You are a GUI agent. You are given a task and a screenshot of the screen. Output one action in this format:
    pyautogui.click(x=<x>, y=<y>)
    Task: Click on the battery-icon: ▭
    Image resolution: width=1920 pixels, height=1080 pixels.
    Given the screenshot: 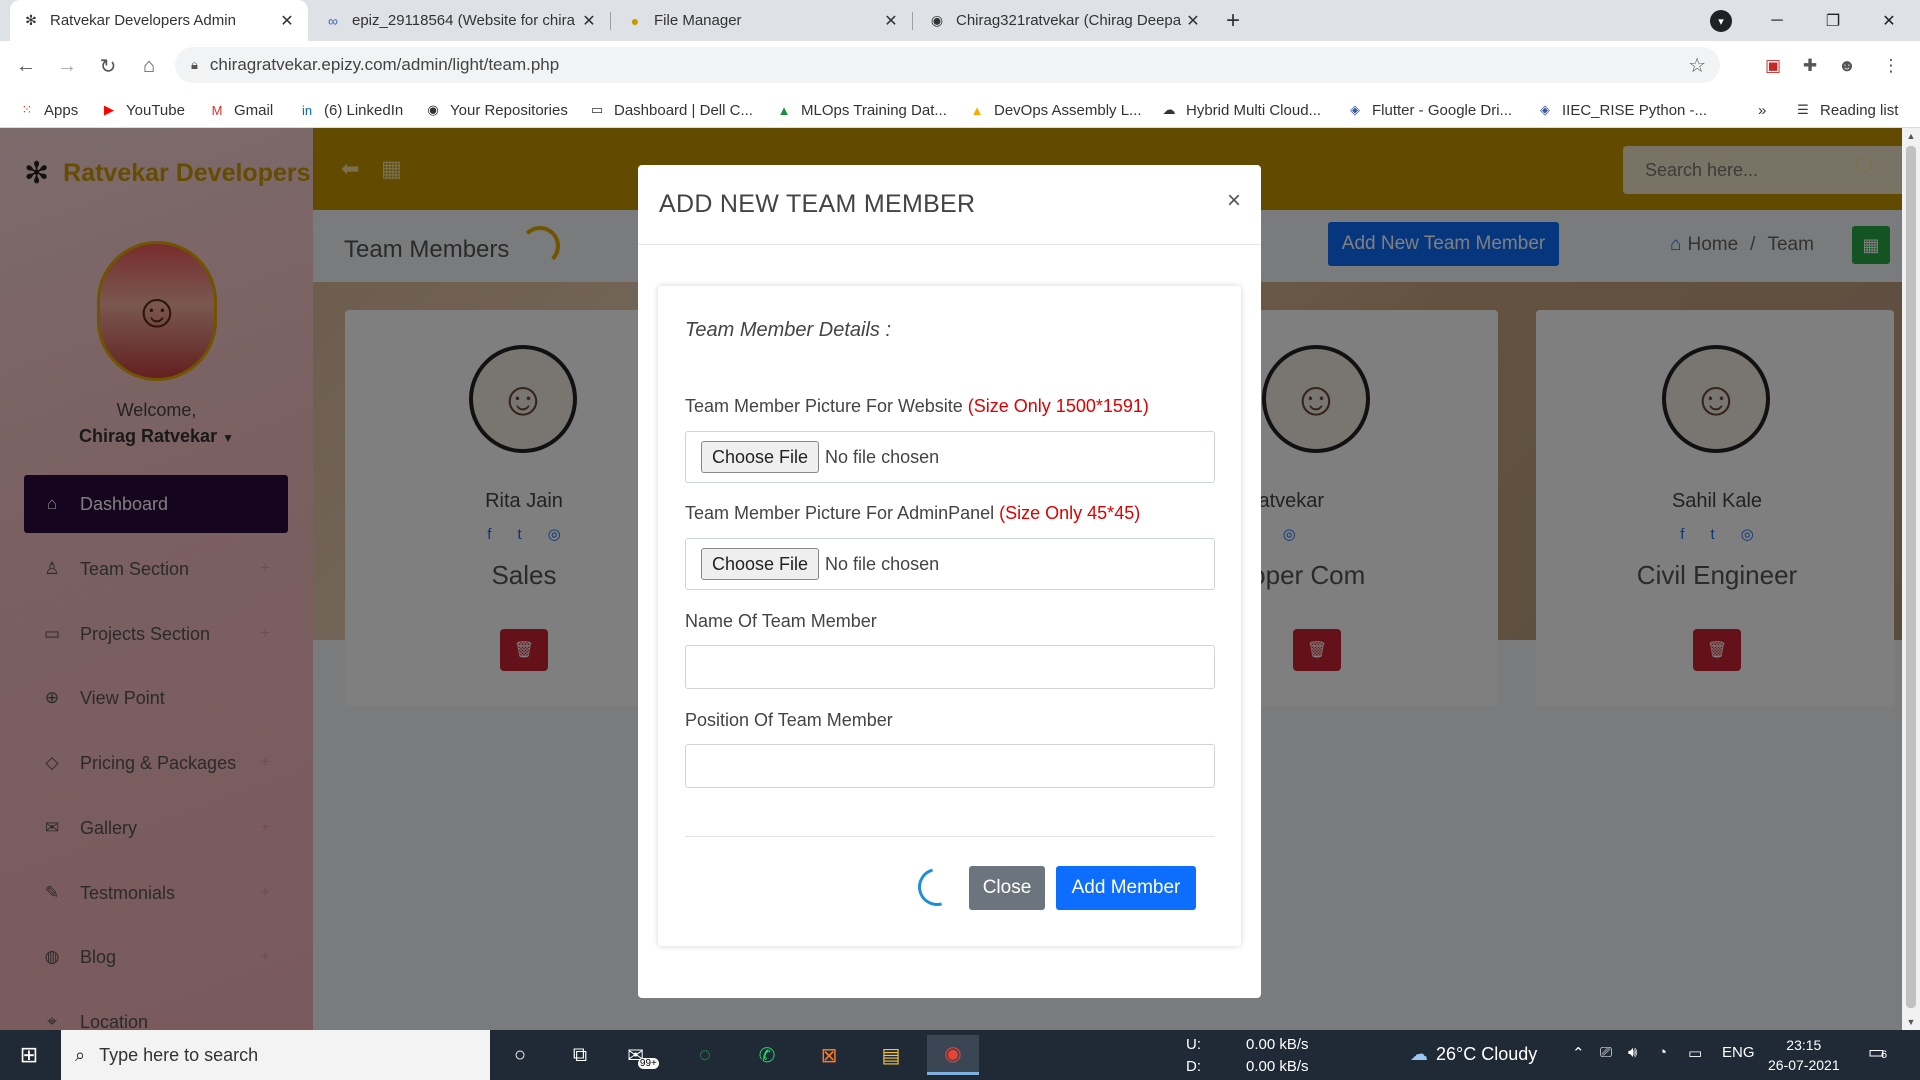 What is the action you would take?
    pyautogui.click(x=1695, y=1053)
    